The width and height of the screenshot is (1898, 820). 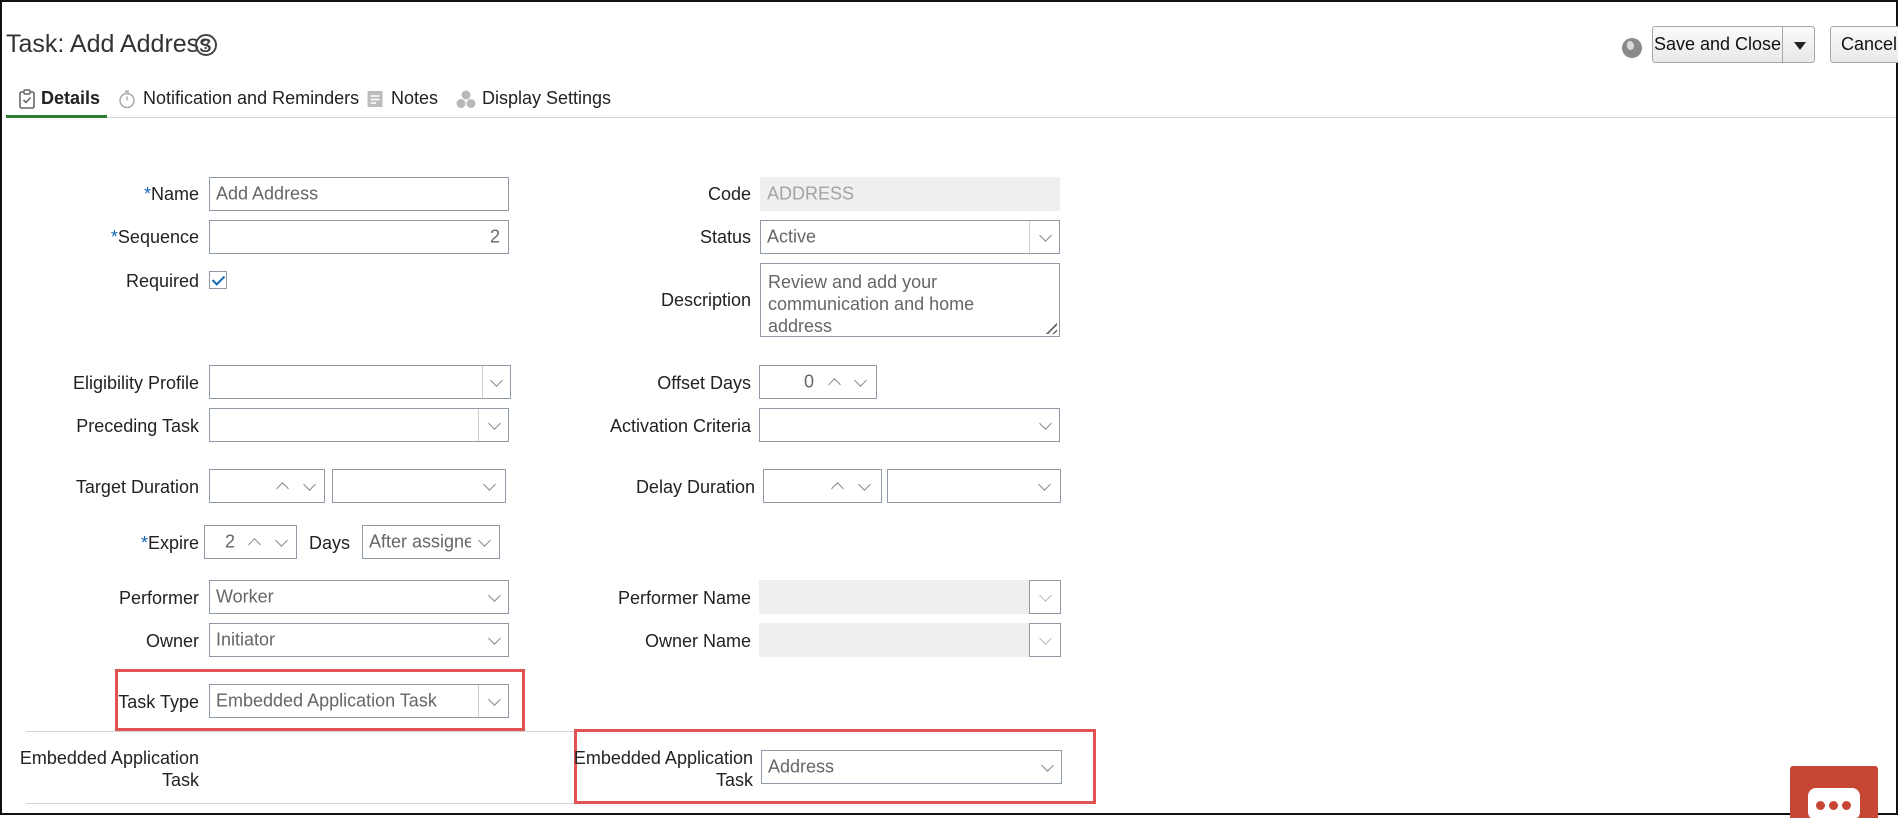 I want to click on tab-notification-and-reminders: Notification and Reminders, so click(x=251, y=102).